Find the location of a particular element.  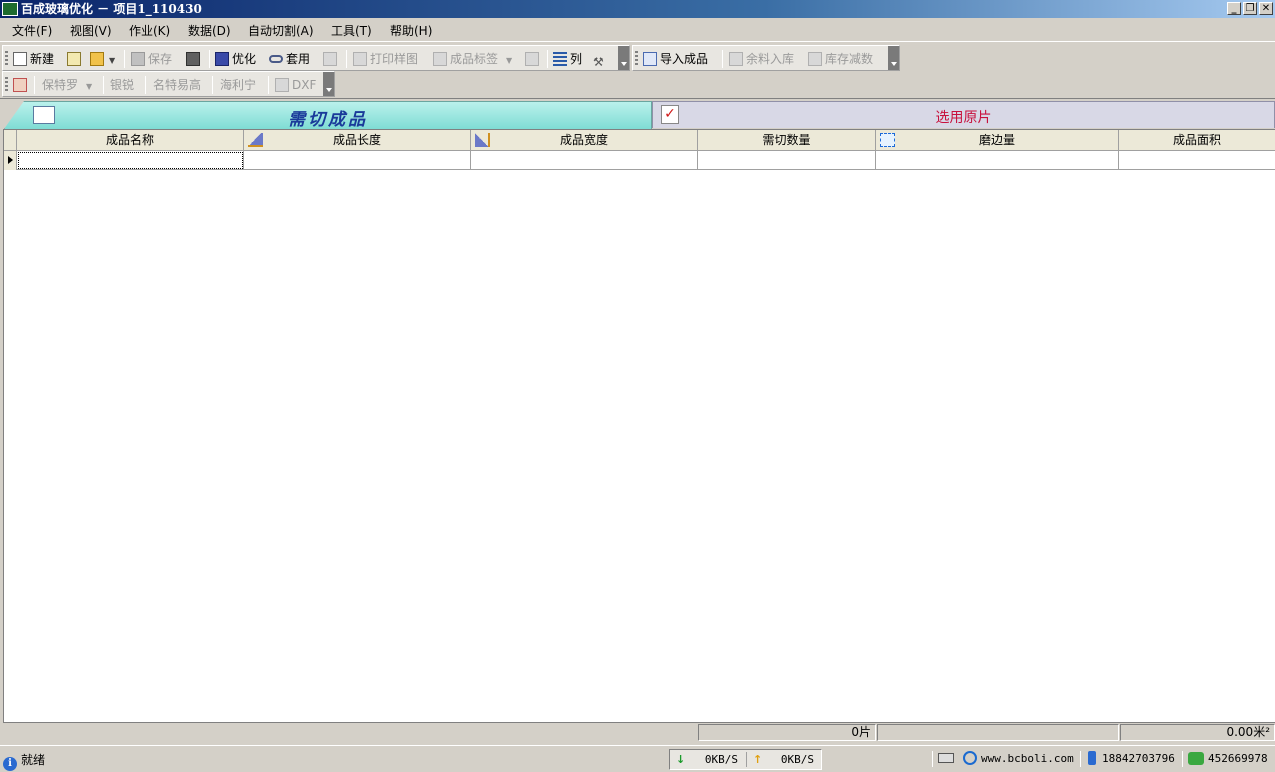

row-indicator is located at coordinates (10, 160).